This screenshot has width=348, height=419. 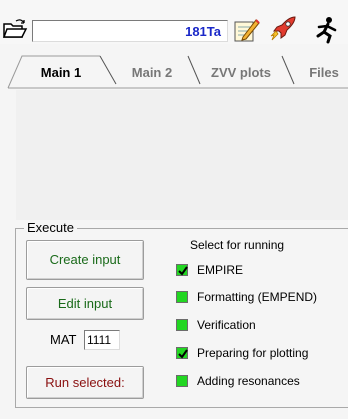 I want to click on checkbox-verification, so click(x=182, y=325).